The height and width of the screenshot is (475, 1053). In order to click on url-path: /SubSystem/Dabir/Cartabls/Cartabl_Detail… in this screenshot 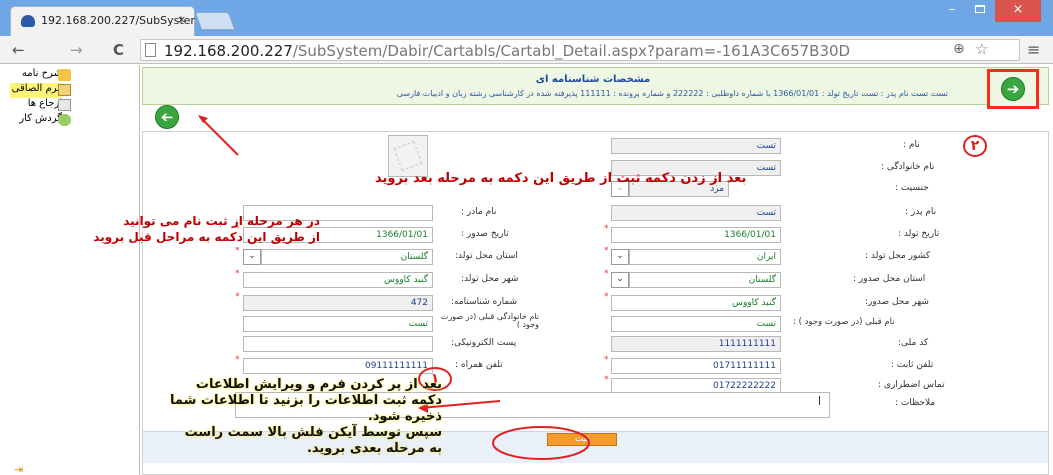, I will do `click(571, 51)`.